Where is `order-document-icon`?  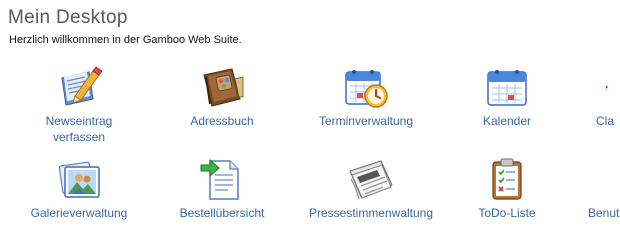 order-document-icon is located at coordinates (222, 179).